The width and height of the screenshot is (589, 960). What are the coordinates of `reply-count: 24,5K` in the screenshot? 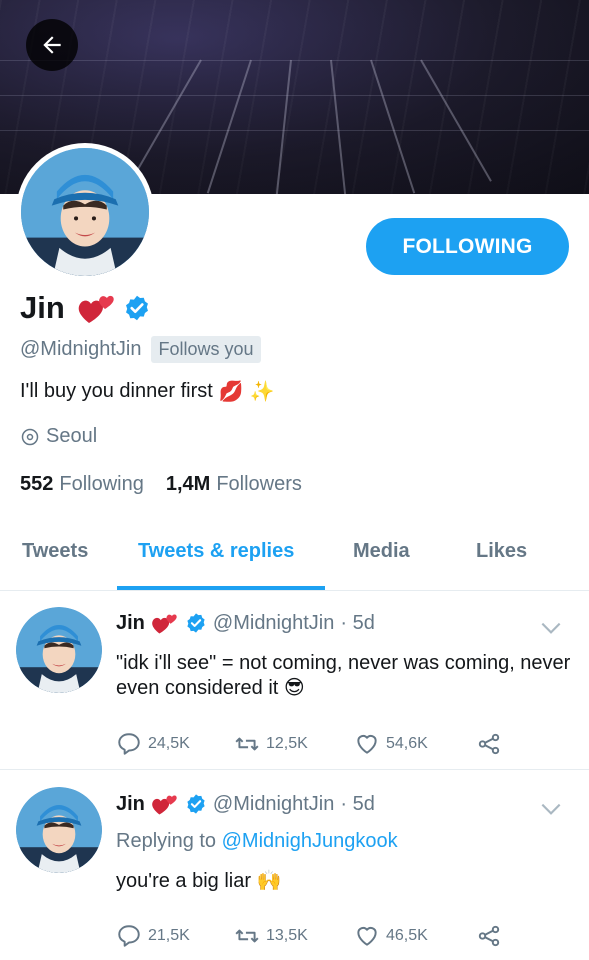 It's located at (169, 743).